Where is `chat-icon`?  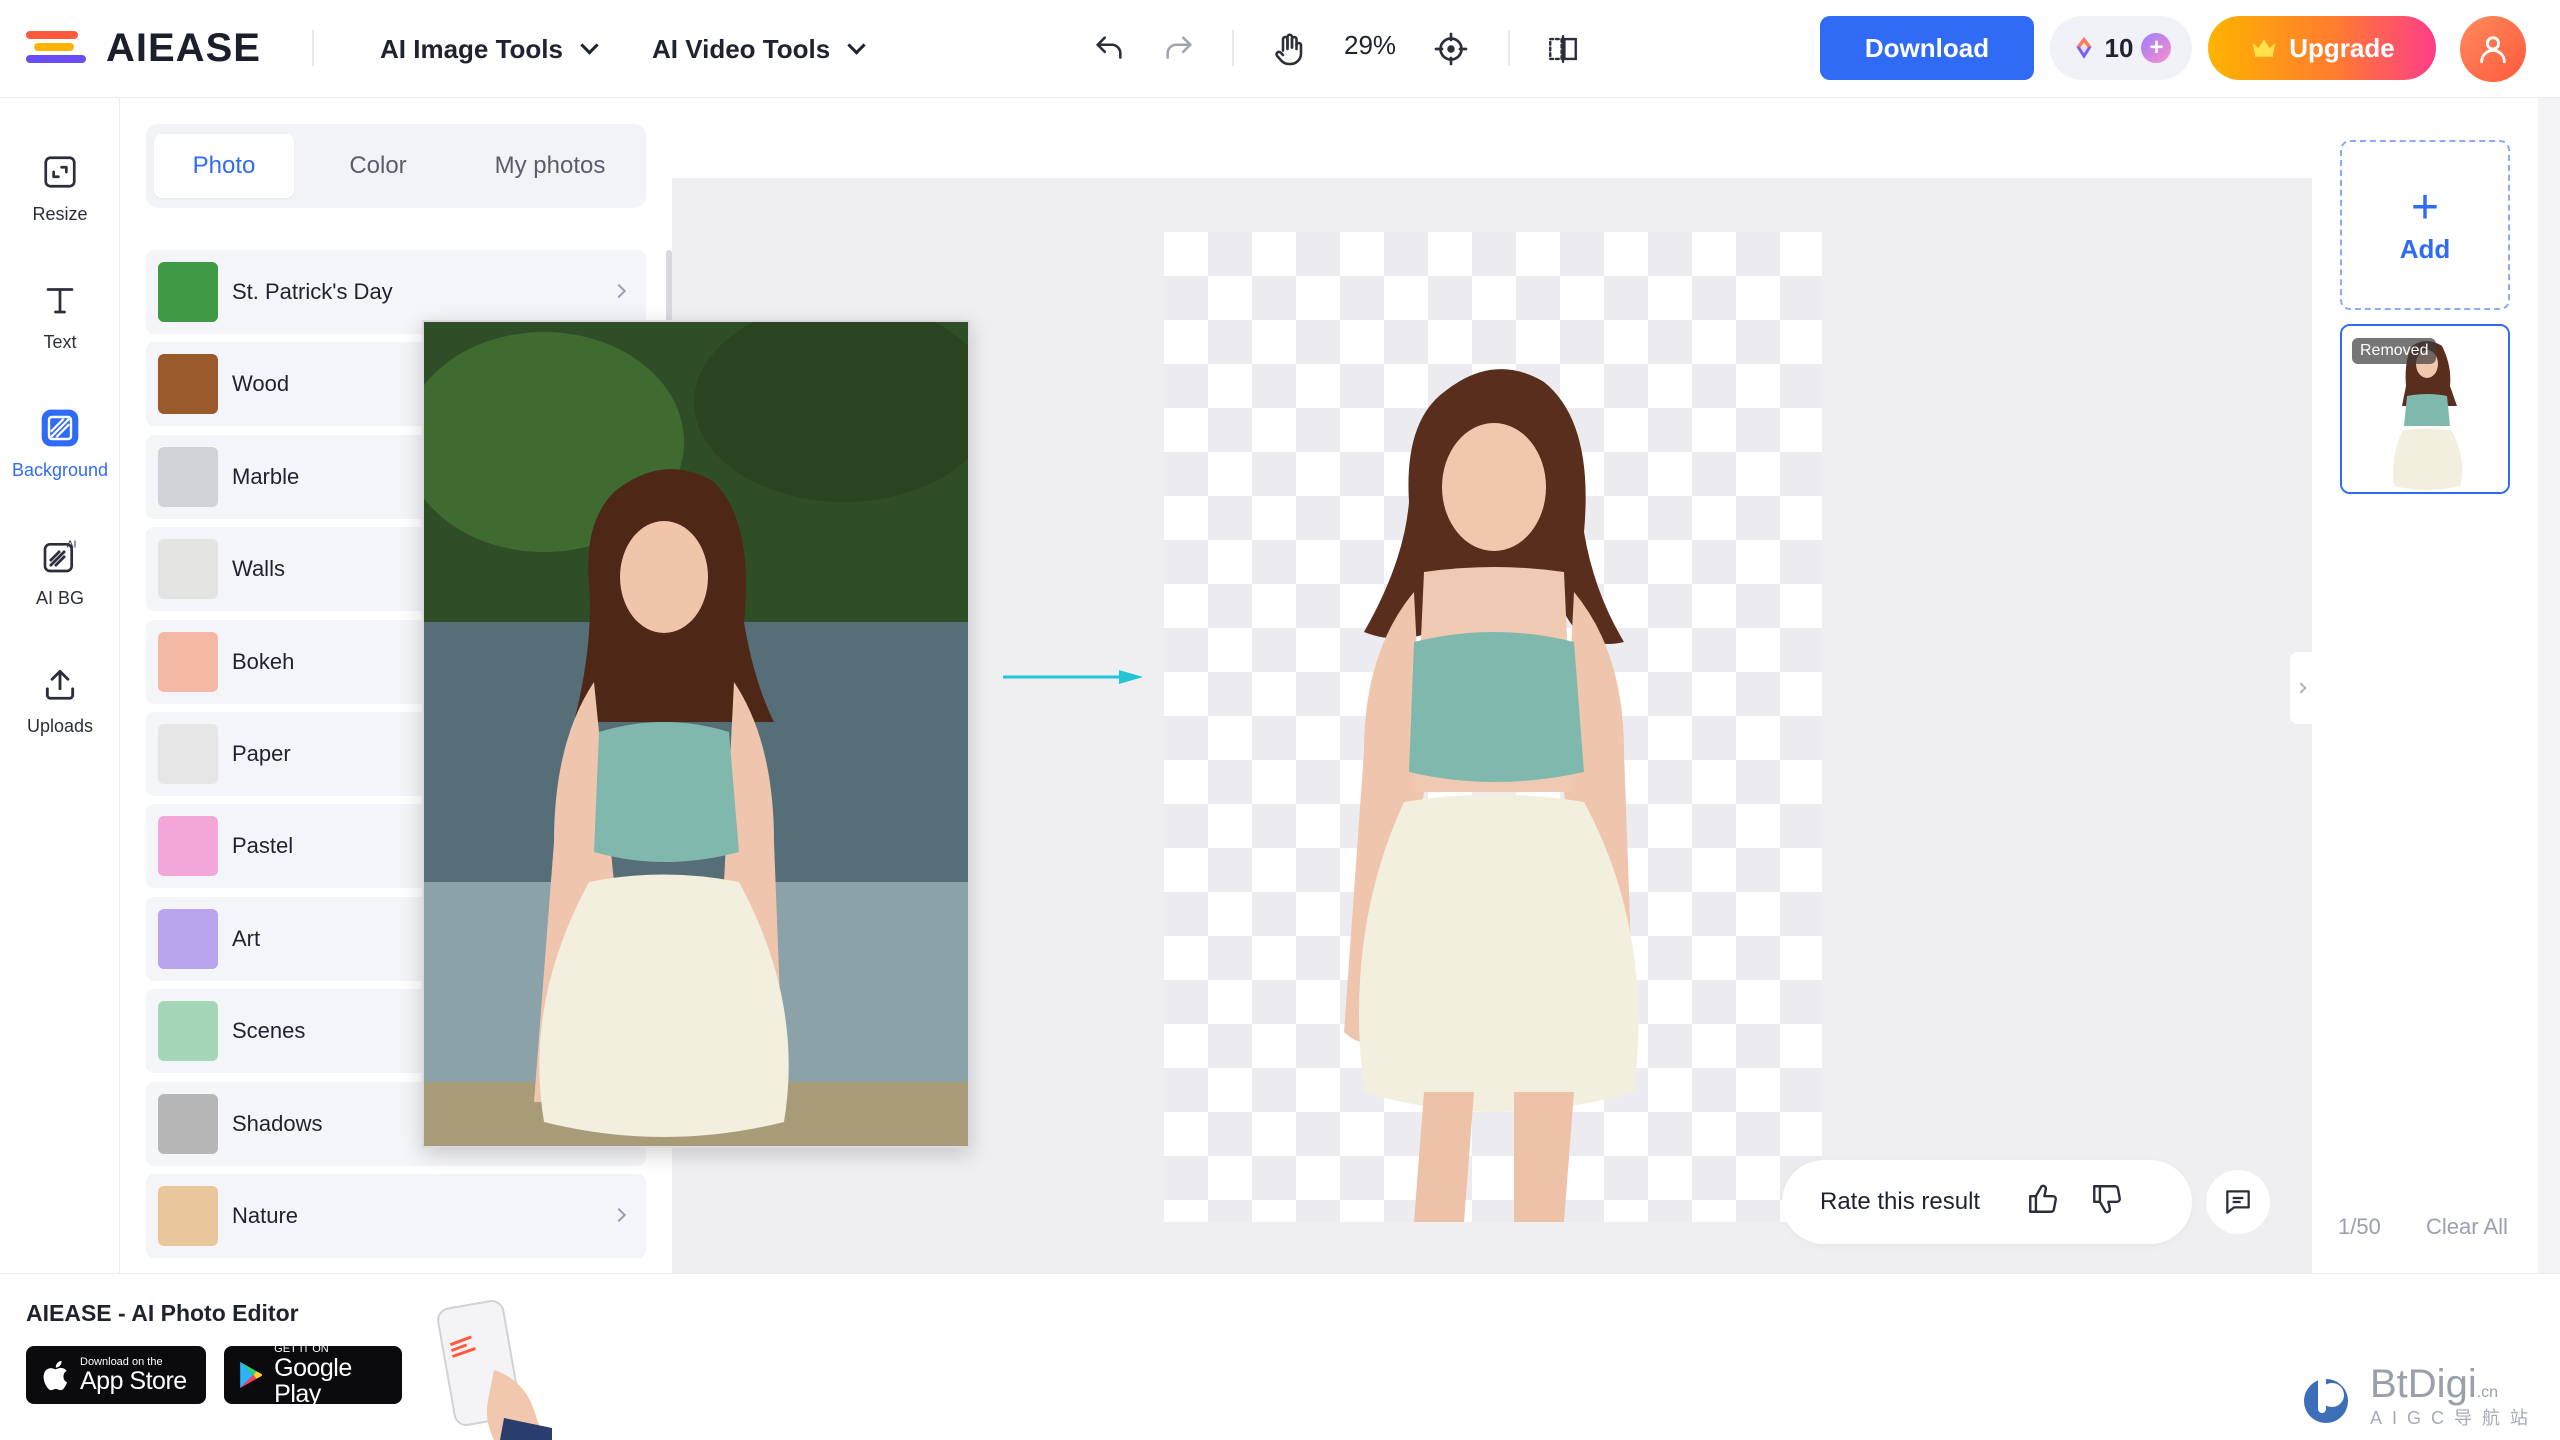 chat-icon is located at coordinates (2238, 1202).